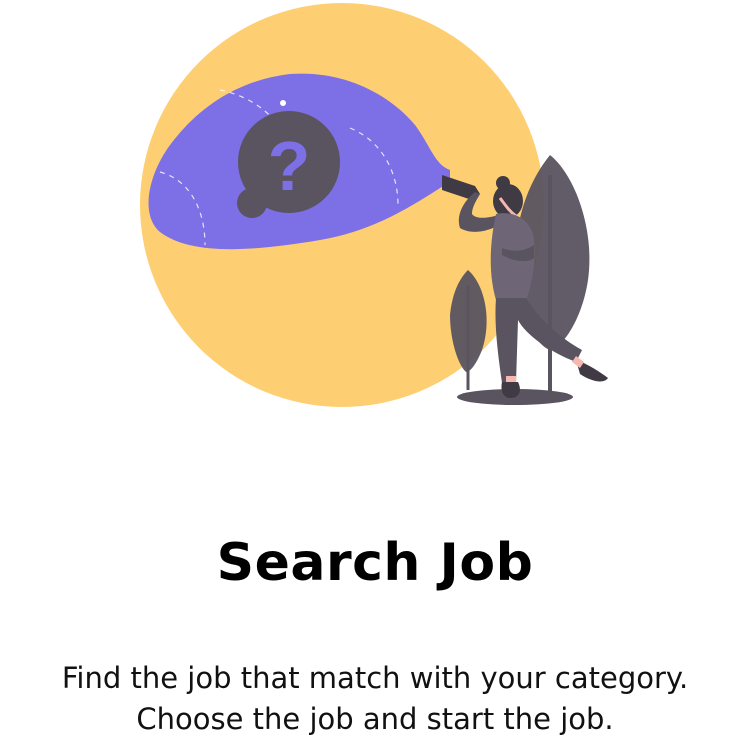 Image resolution: width=750 pixels, height=740 pixels. What do you see at coordinates (283, 103) in the screenshot?
I see `beam-dot` at bounding box center [283, 103].